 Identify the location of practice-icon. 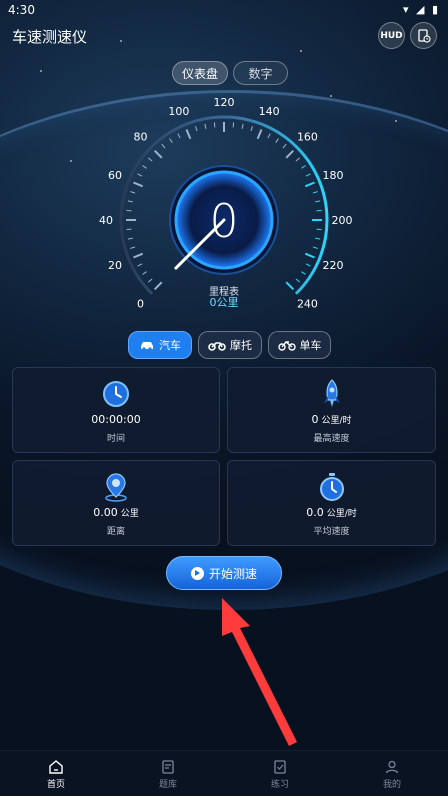
(280, 767).